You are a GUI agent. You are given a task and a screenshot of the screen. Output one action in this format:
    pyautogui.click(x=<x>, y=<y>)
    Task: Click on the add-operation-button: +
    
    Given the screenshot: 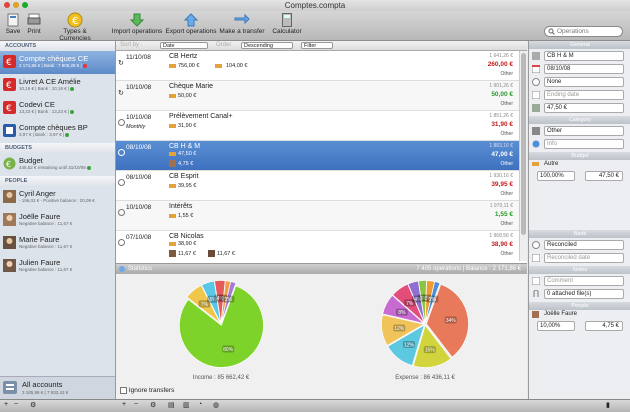 What is the action you would take?
    pyautogui.click(x=124, y=404)
    